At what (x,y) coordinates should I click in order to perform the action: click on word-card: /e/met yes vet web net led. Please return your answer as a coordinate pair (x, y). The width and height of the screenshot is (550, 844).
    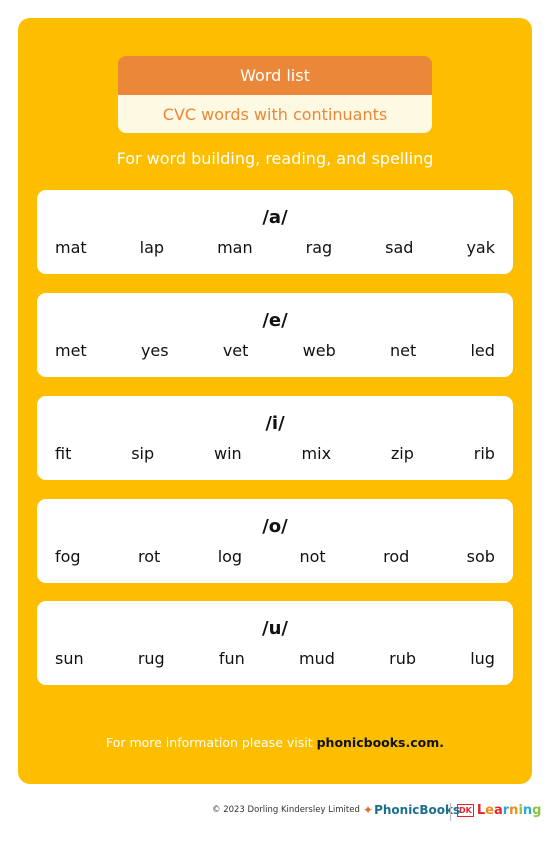
    Looking at the image, I should click on (275, 335).